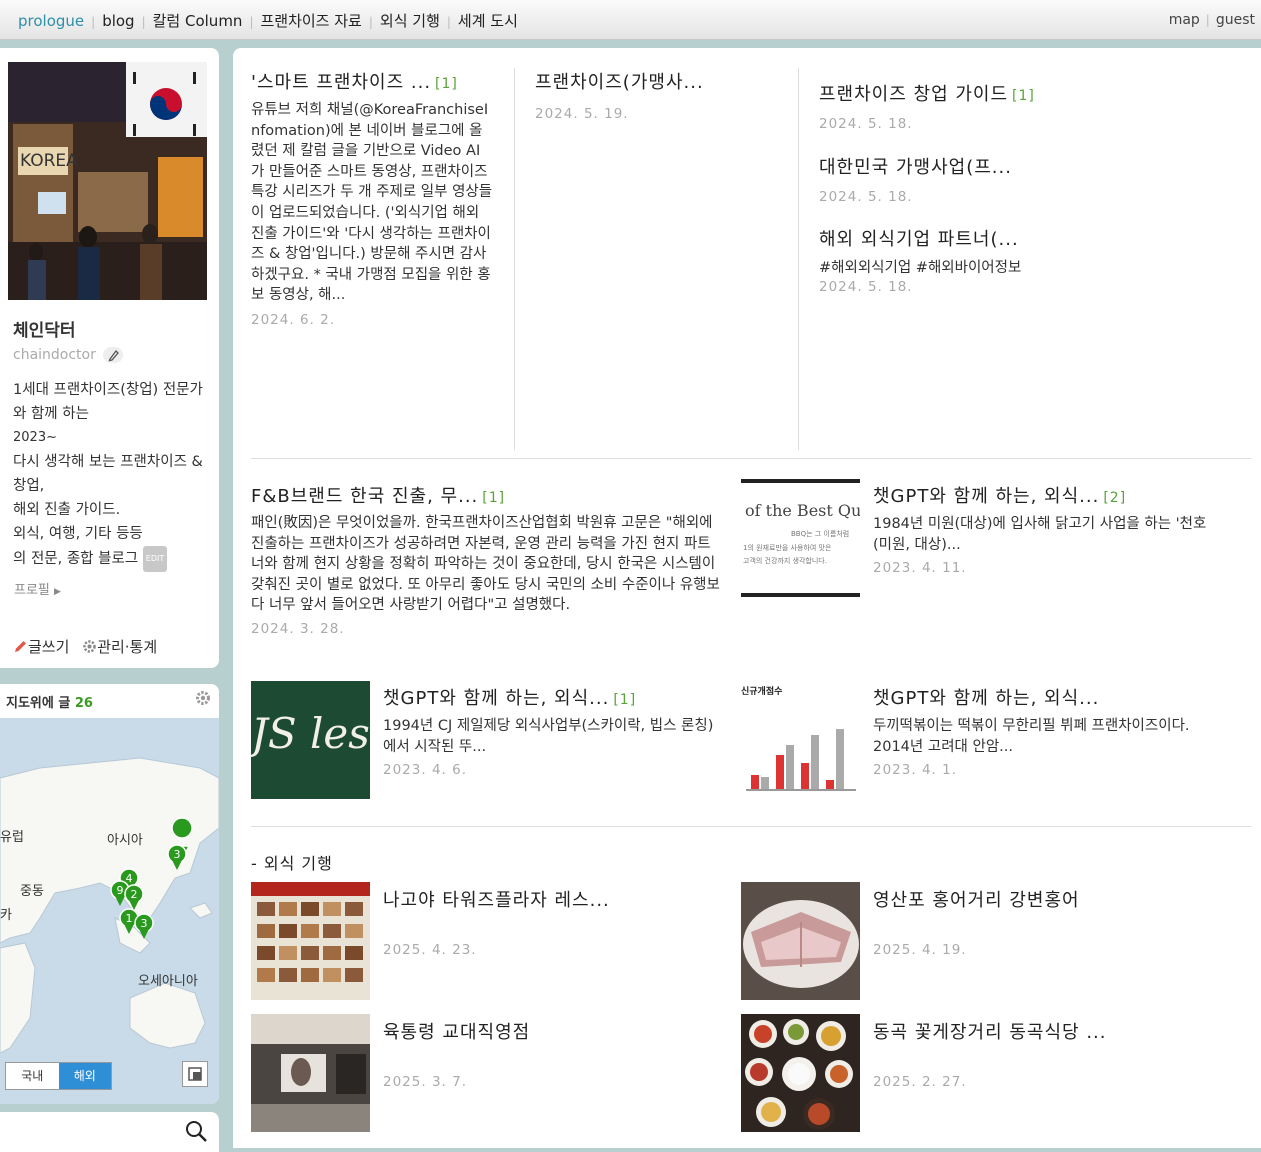  I want to click on map-pin: 2, so click(134, 897).